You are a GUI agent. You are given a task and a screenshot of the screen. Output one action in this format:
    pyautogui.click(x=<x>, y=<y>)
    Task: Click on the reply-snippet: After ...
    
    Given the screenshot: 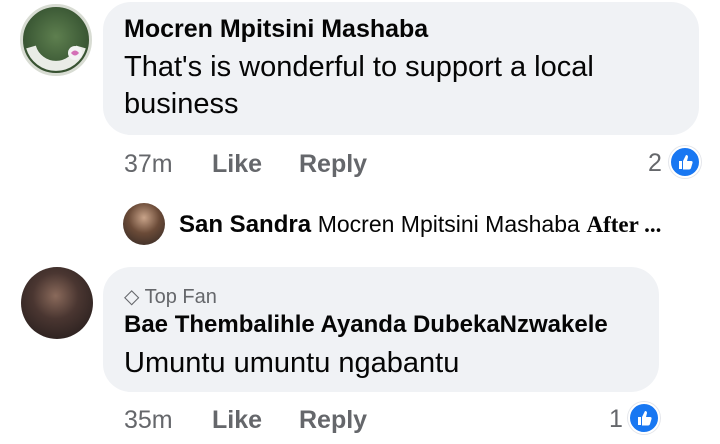 What is the action you would take?
    pyautogui.click(x=624, y=224)
    